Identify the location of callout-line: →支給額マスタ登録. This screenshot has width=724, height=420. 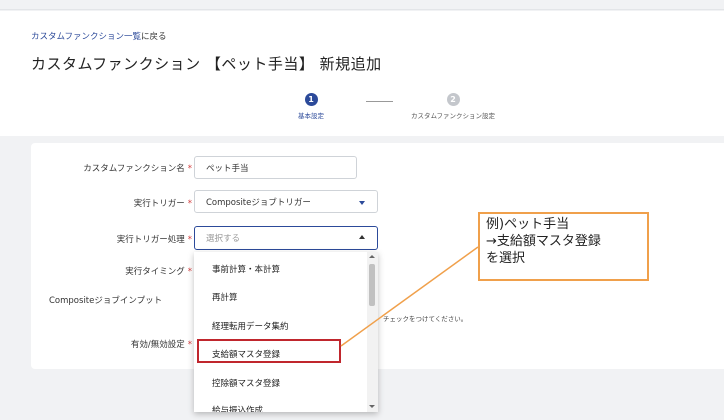
(543, 241).